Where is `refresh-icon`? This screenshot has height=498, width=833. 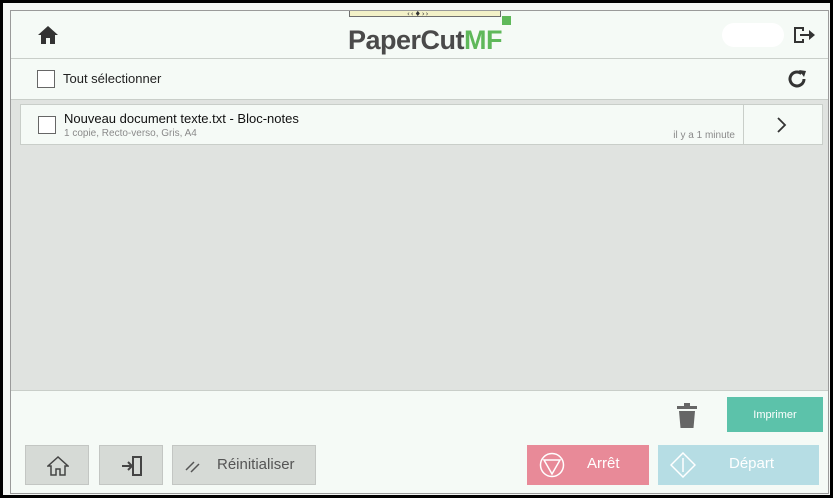
refresh-icon is located at coordinates (797, 79).